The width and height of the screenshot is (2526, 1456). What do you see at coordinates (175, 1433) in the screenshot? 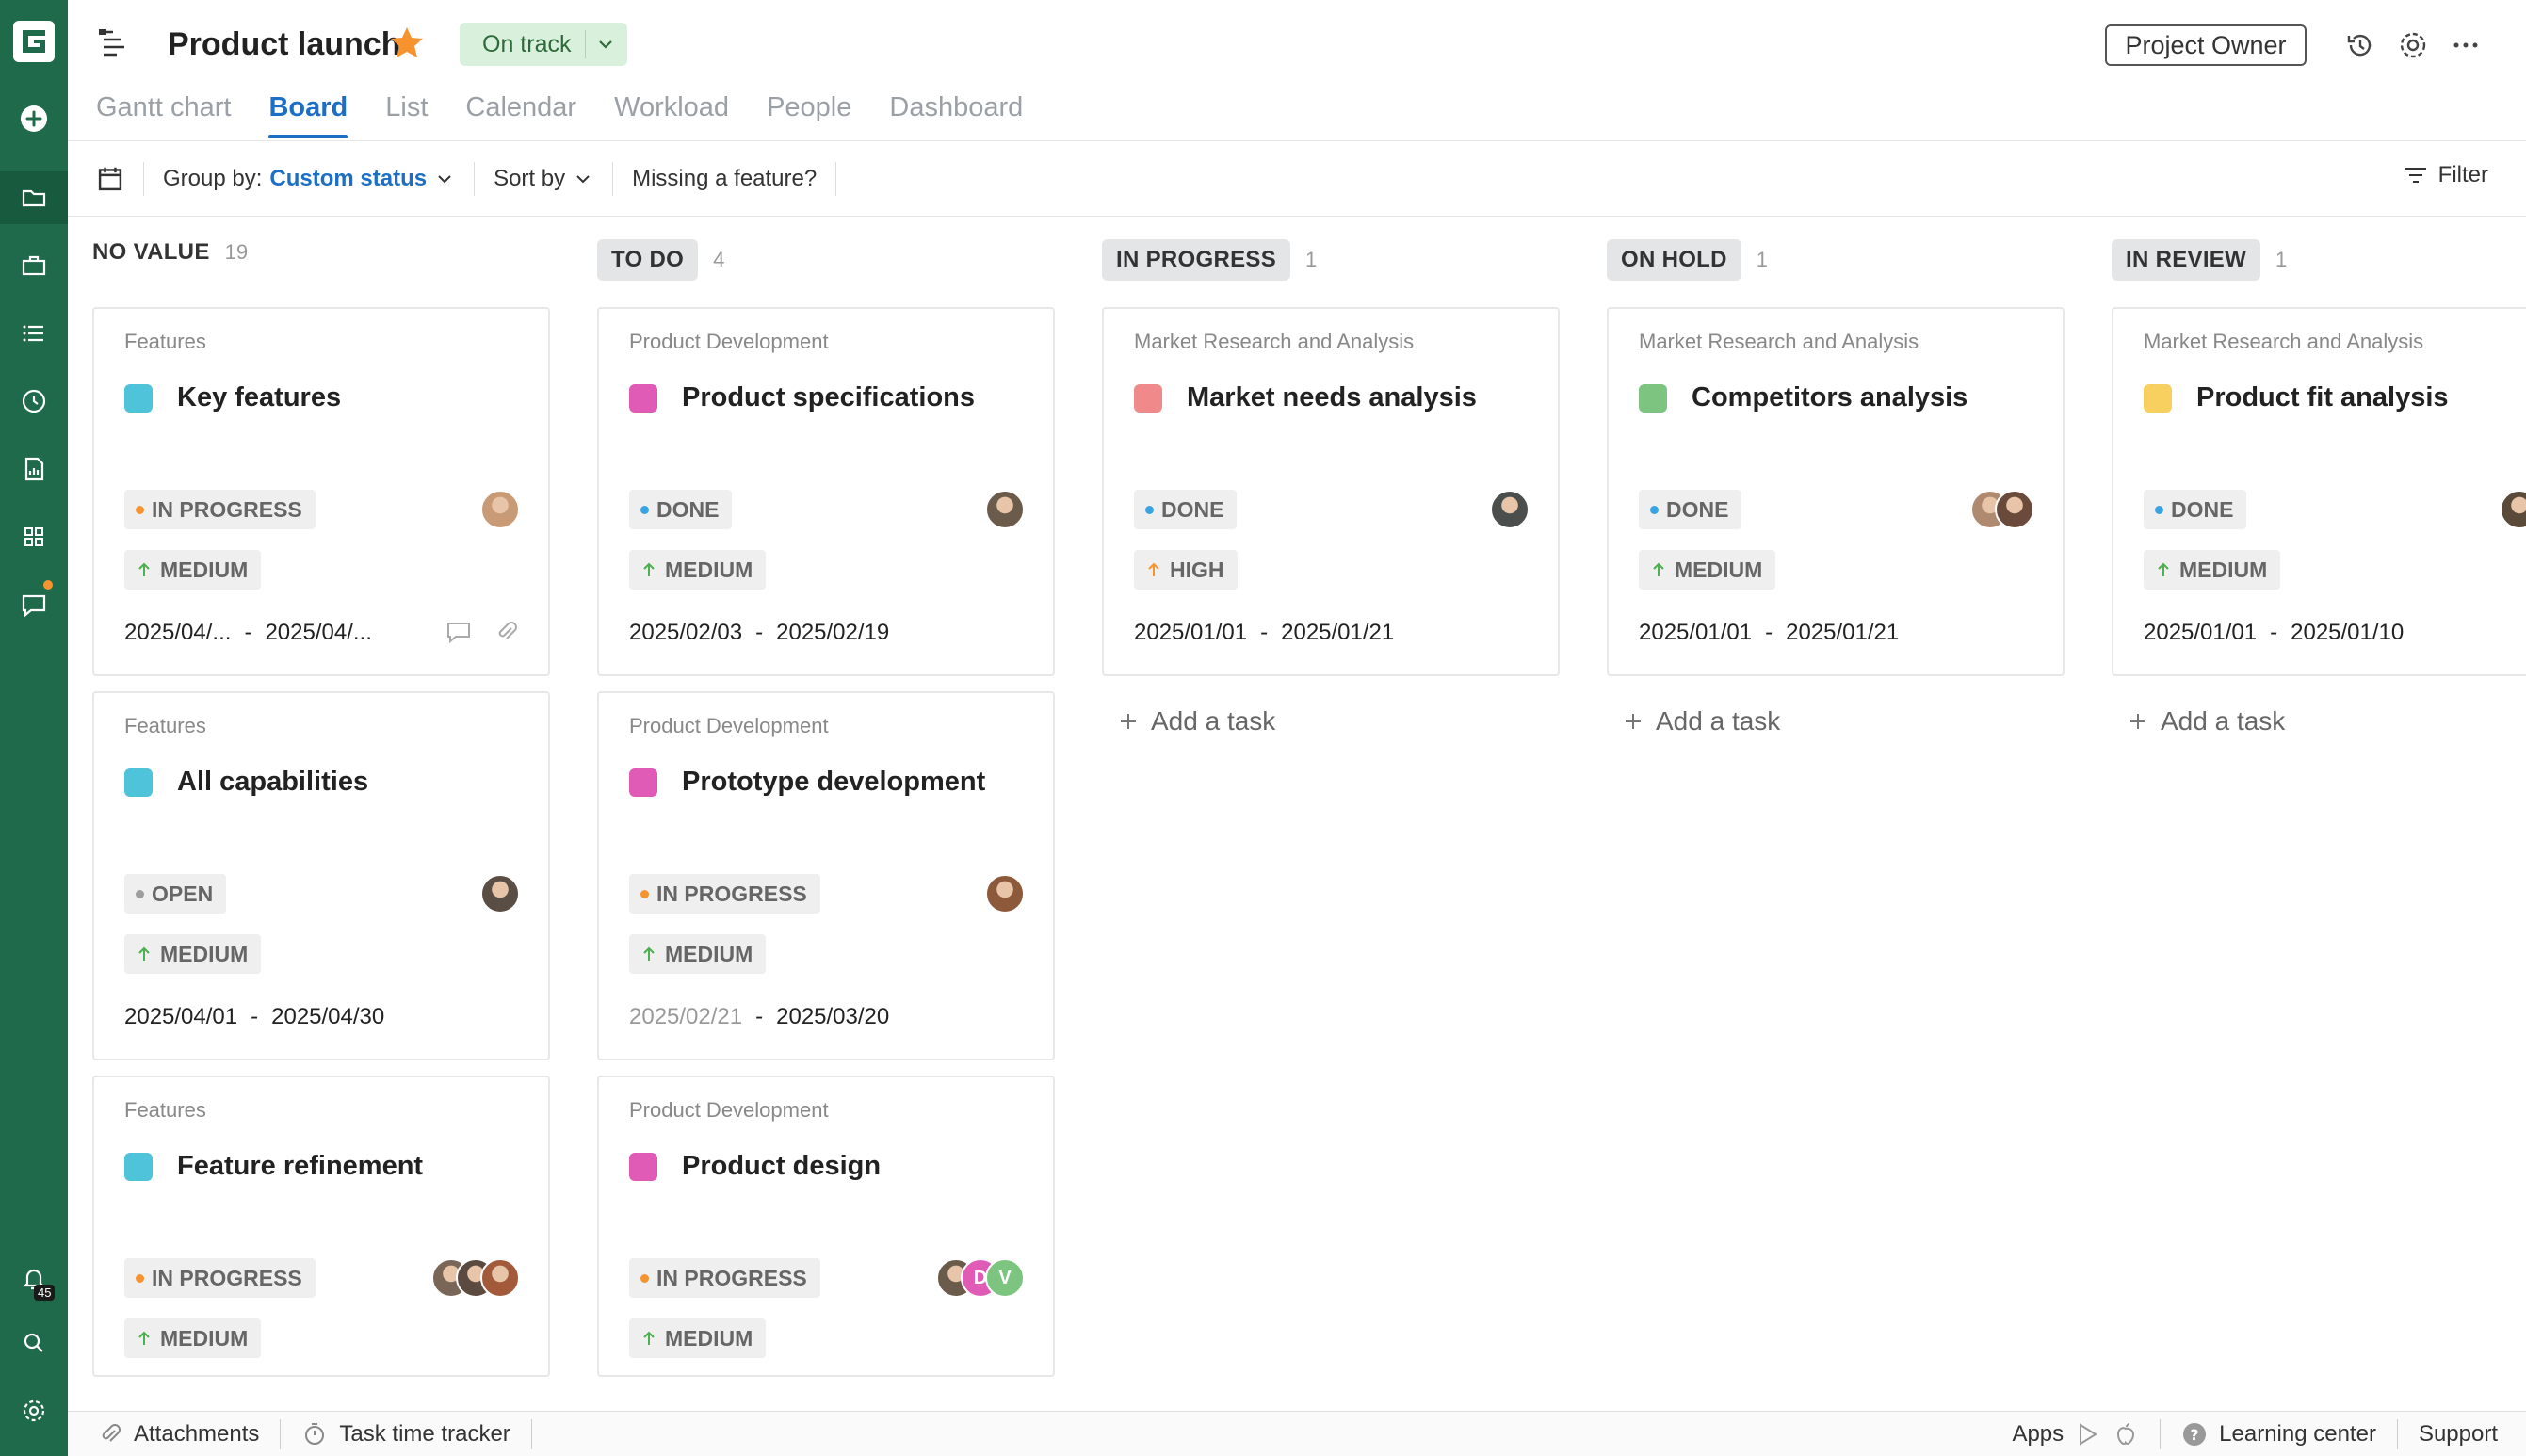
I see `attachments-link: Attachments` at bounding box center [175, 1433].